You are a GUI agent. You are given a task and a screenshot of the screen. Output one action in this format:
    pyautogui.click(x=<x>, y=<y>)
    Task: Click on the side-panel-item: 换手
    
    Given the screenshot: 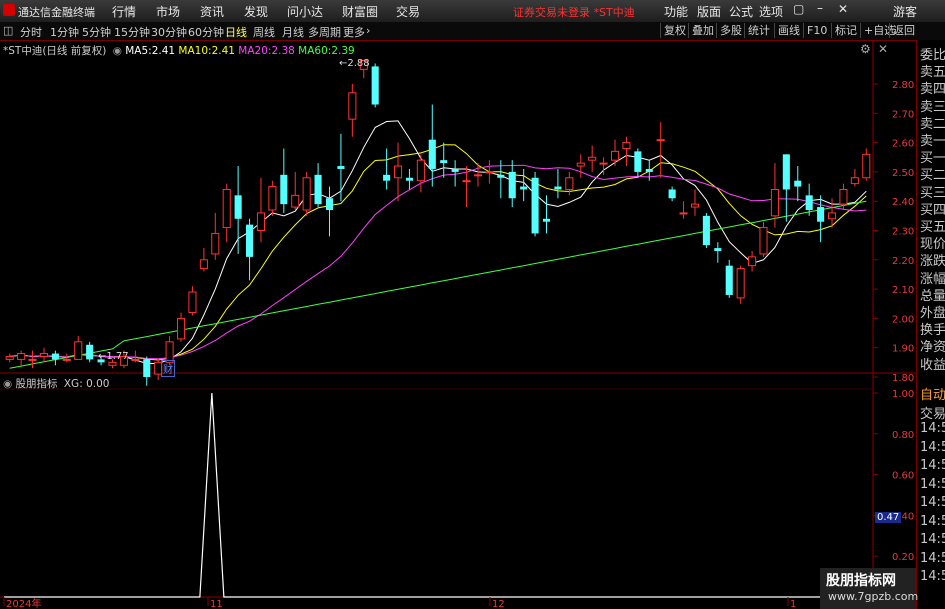 What is the action you would take?
    pyautogui.click(x=932, y=331)
    